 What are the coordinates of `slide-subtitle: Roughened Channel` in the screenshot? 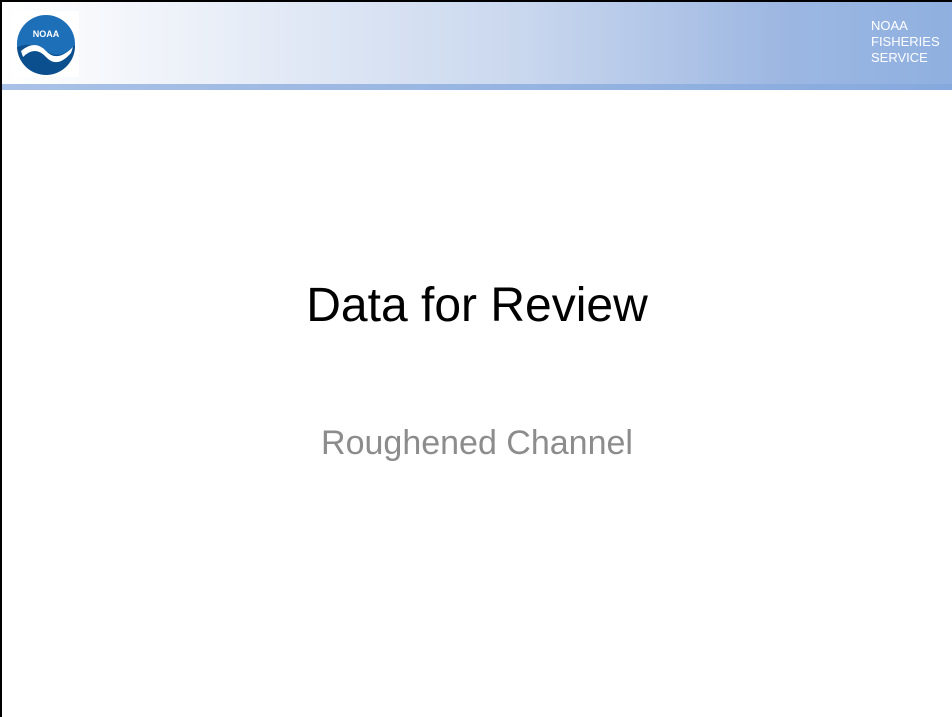 It's located at (477, 443).